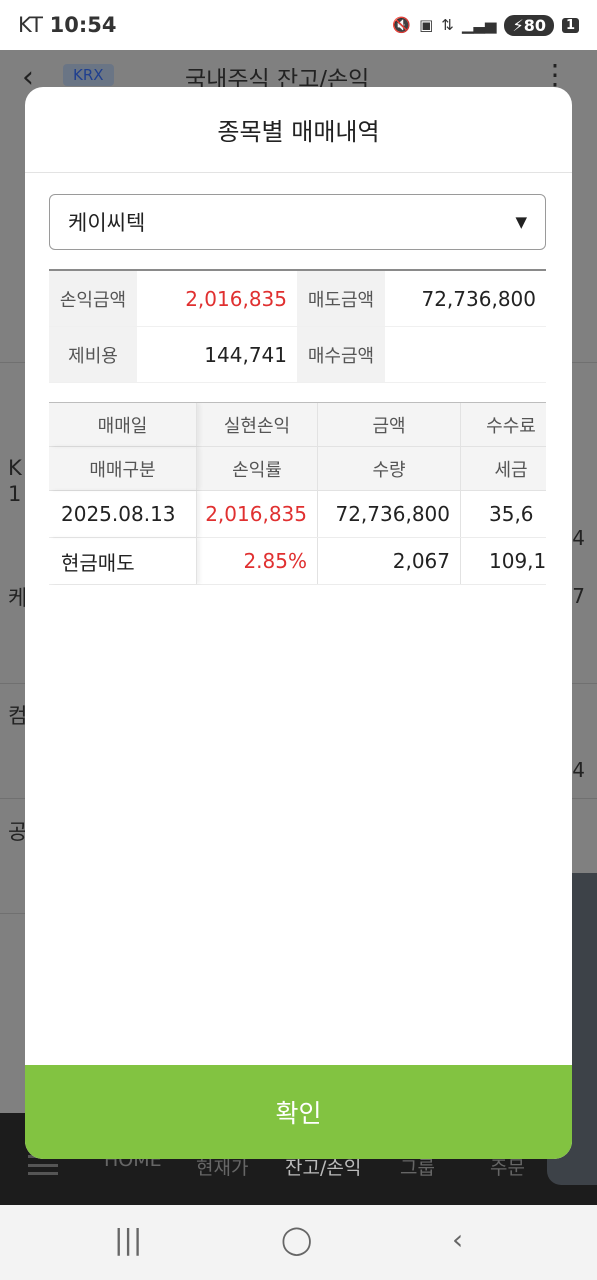  I want to click on battery-icon: ⚡80, so click(529, 25).